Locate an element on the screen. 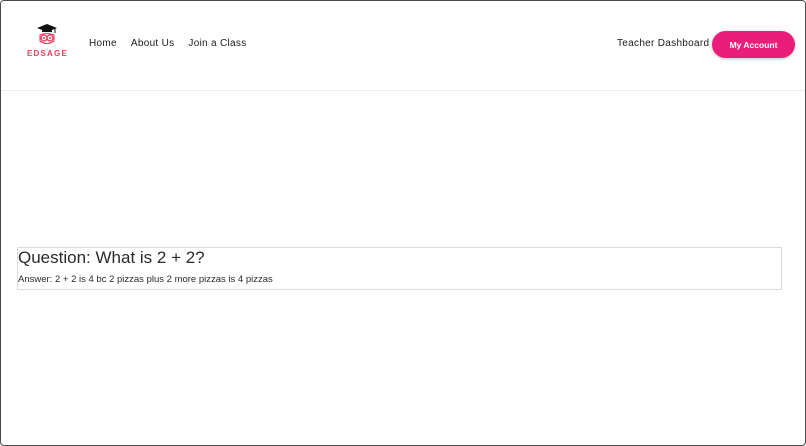 The width and height of the screenshot is (806, 446). nav-home: Home is located at coordinates (103, 43).